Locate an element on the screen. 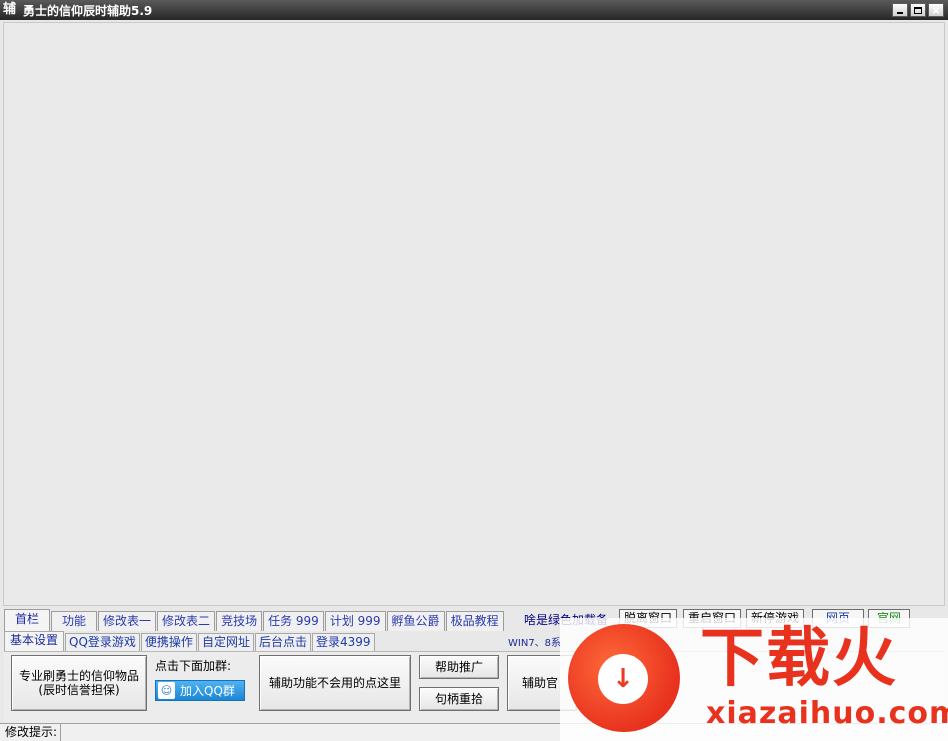  qq-group-icon: ☺ is located at coordinates (166, 690).